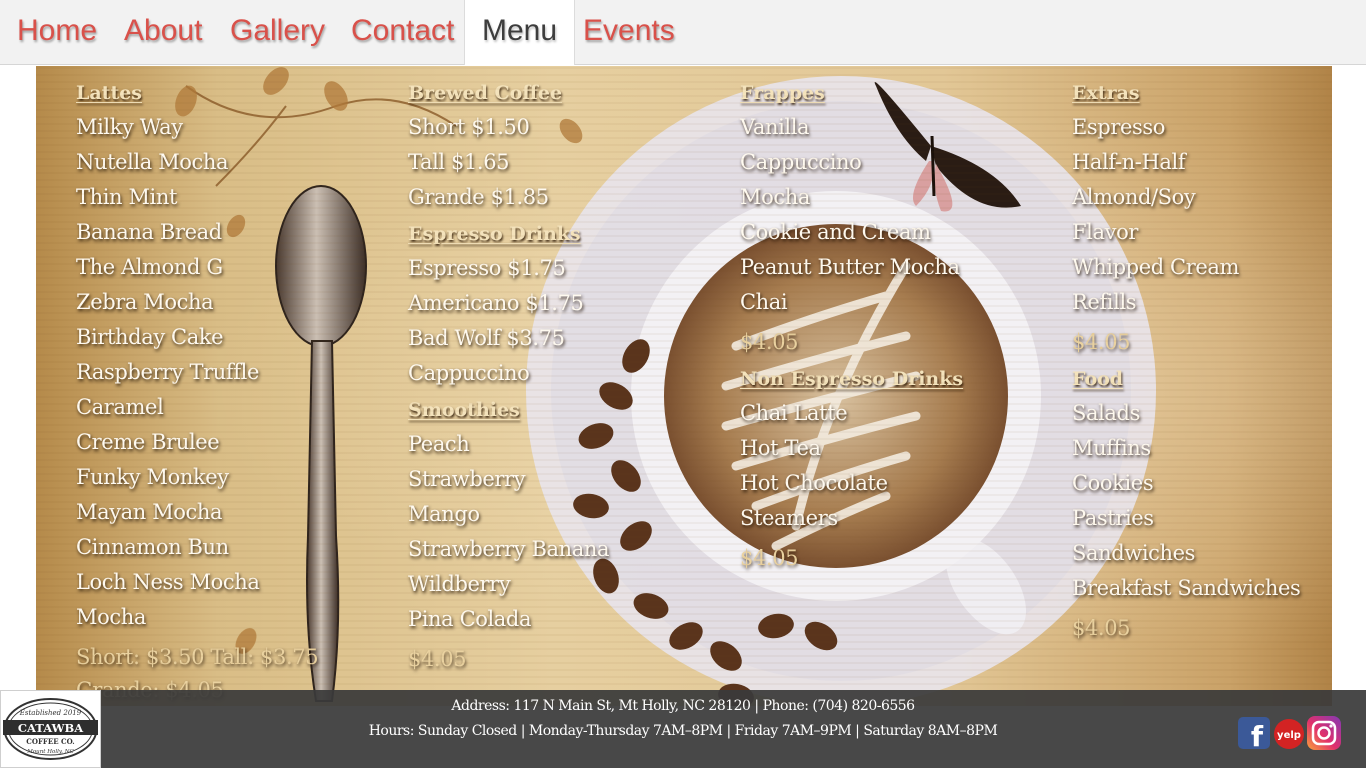 This screenshot has height=771, width=1366. What do you see at coordinates (168, 582) in the screenshot?
I see `menu-item: Loch Ness Mocha` at bounding box center [168, 582].